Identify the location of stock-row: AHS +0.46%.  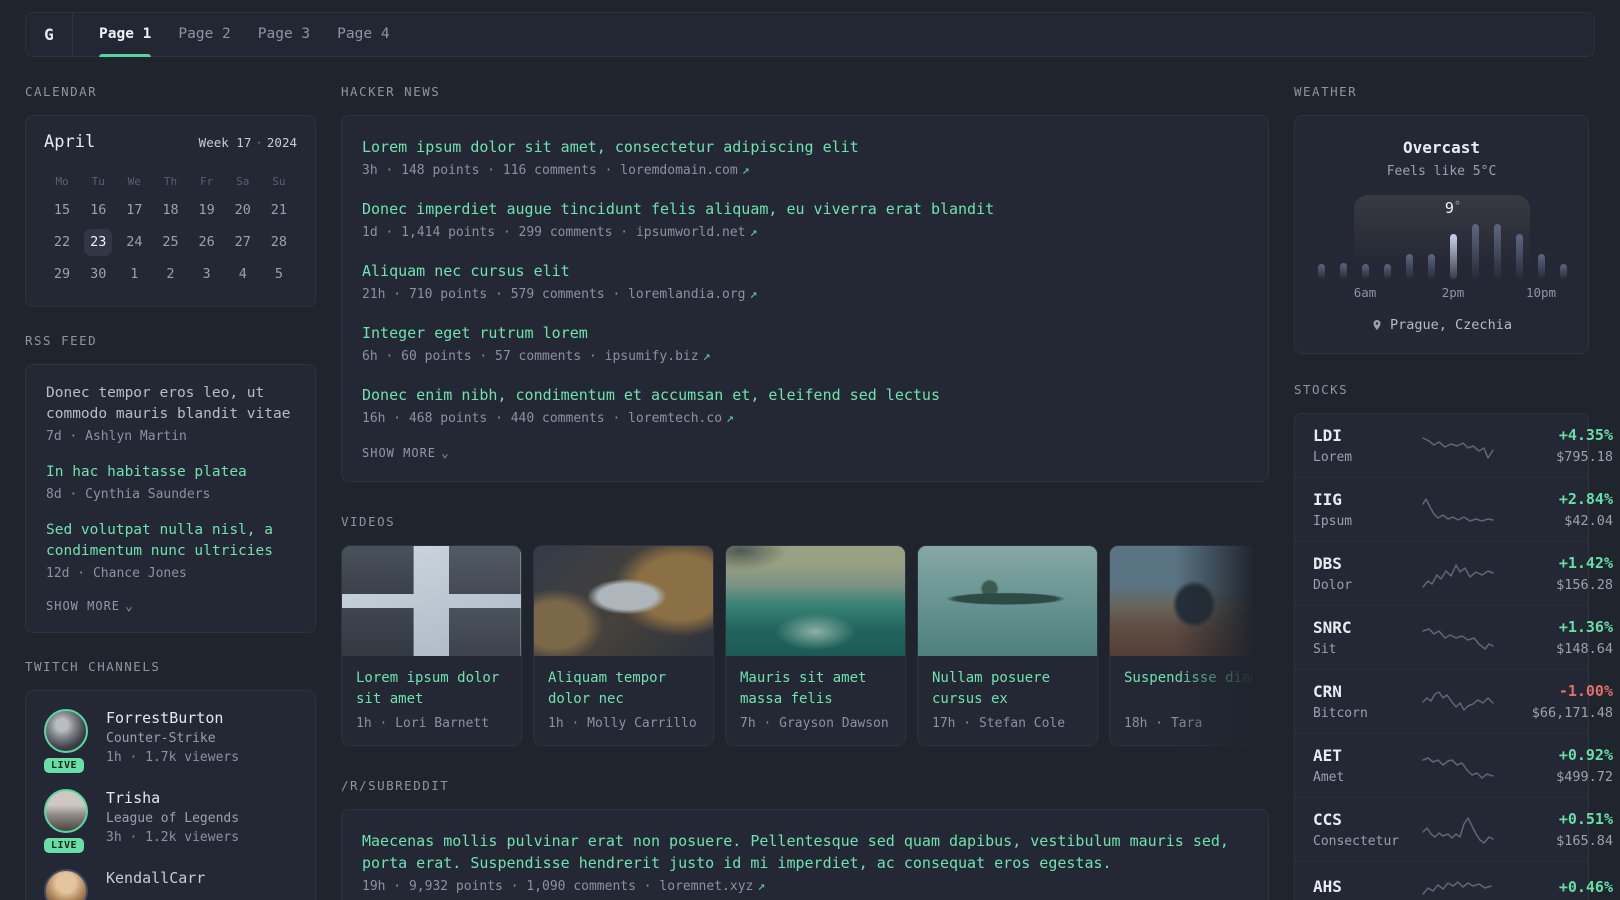
(1454, 880).